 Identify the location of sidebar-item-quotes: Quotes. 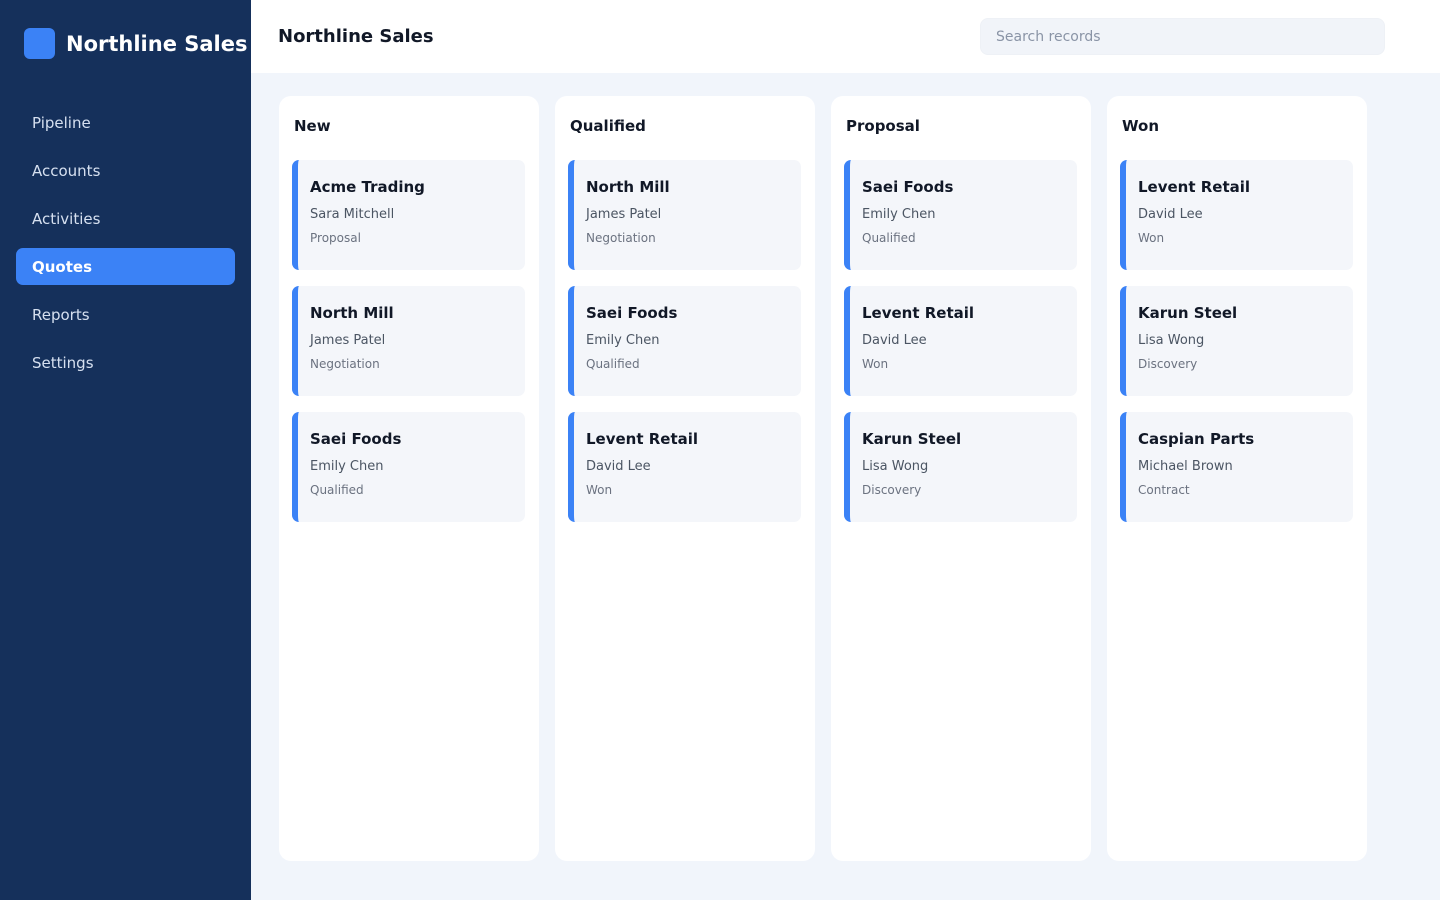
(125, 266).